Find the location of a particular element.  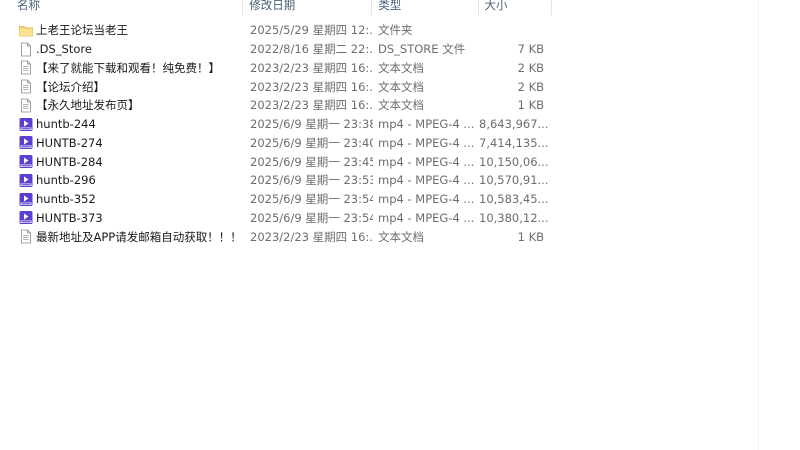

file-name: .DS_Store is located at coordinates (64, 49).